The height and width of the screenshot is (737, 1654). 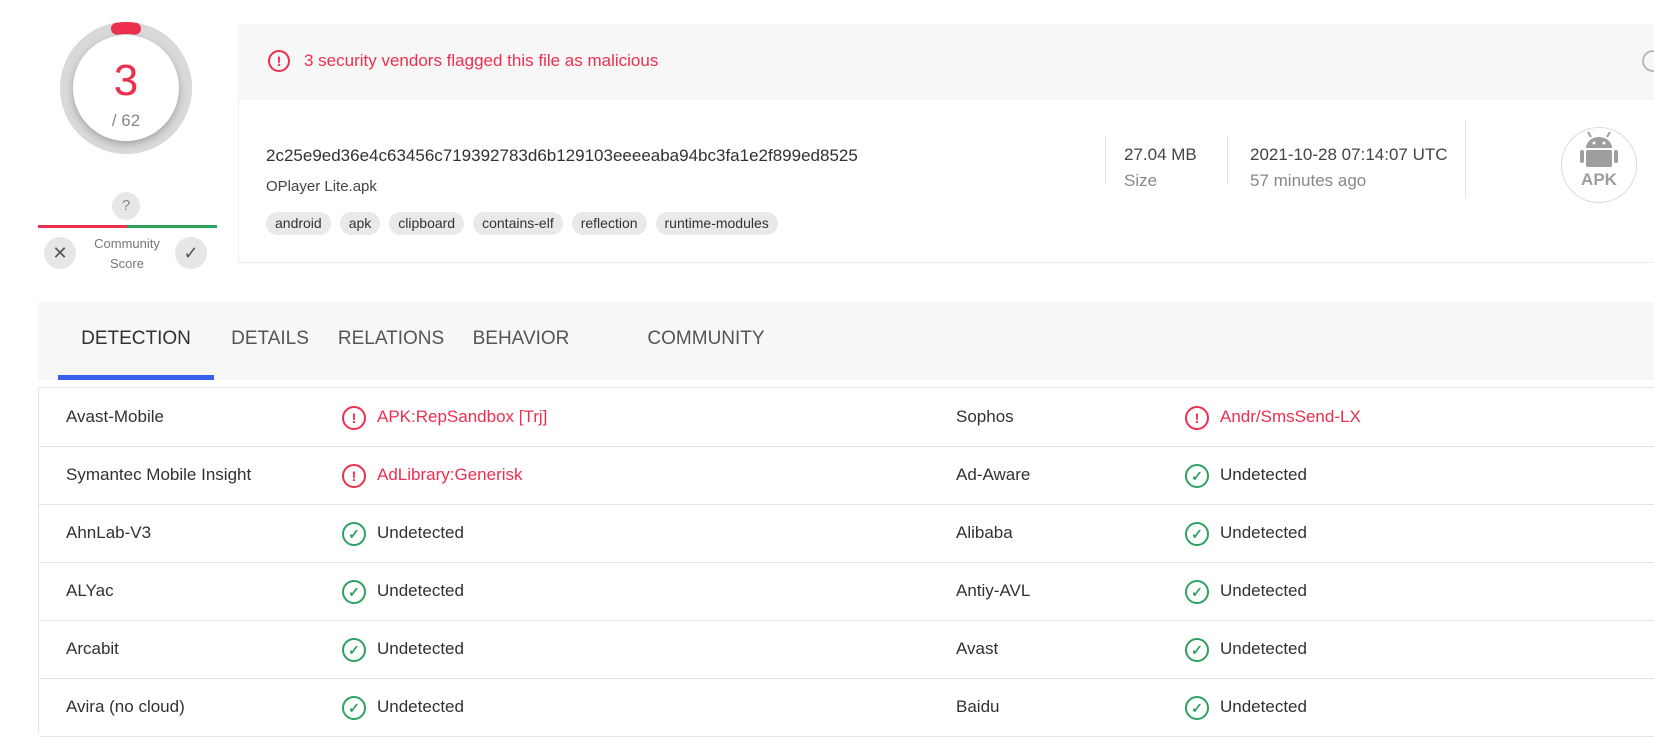 I want to click on engine-name: Symantec Mobile Insight, so click(x=159, y=474).